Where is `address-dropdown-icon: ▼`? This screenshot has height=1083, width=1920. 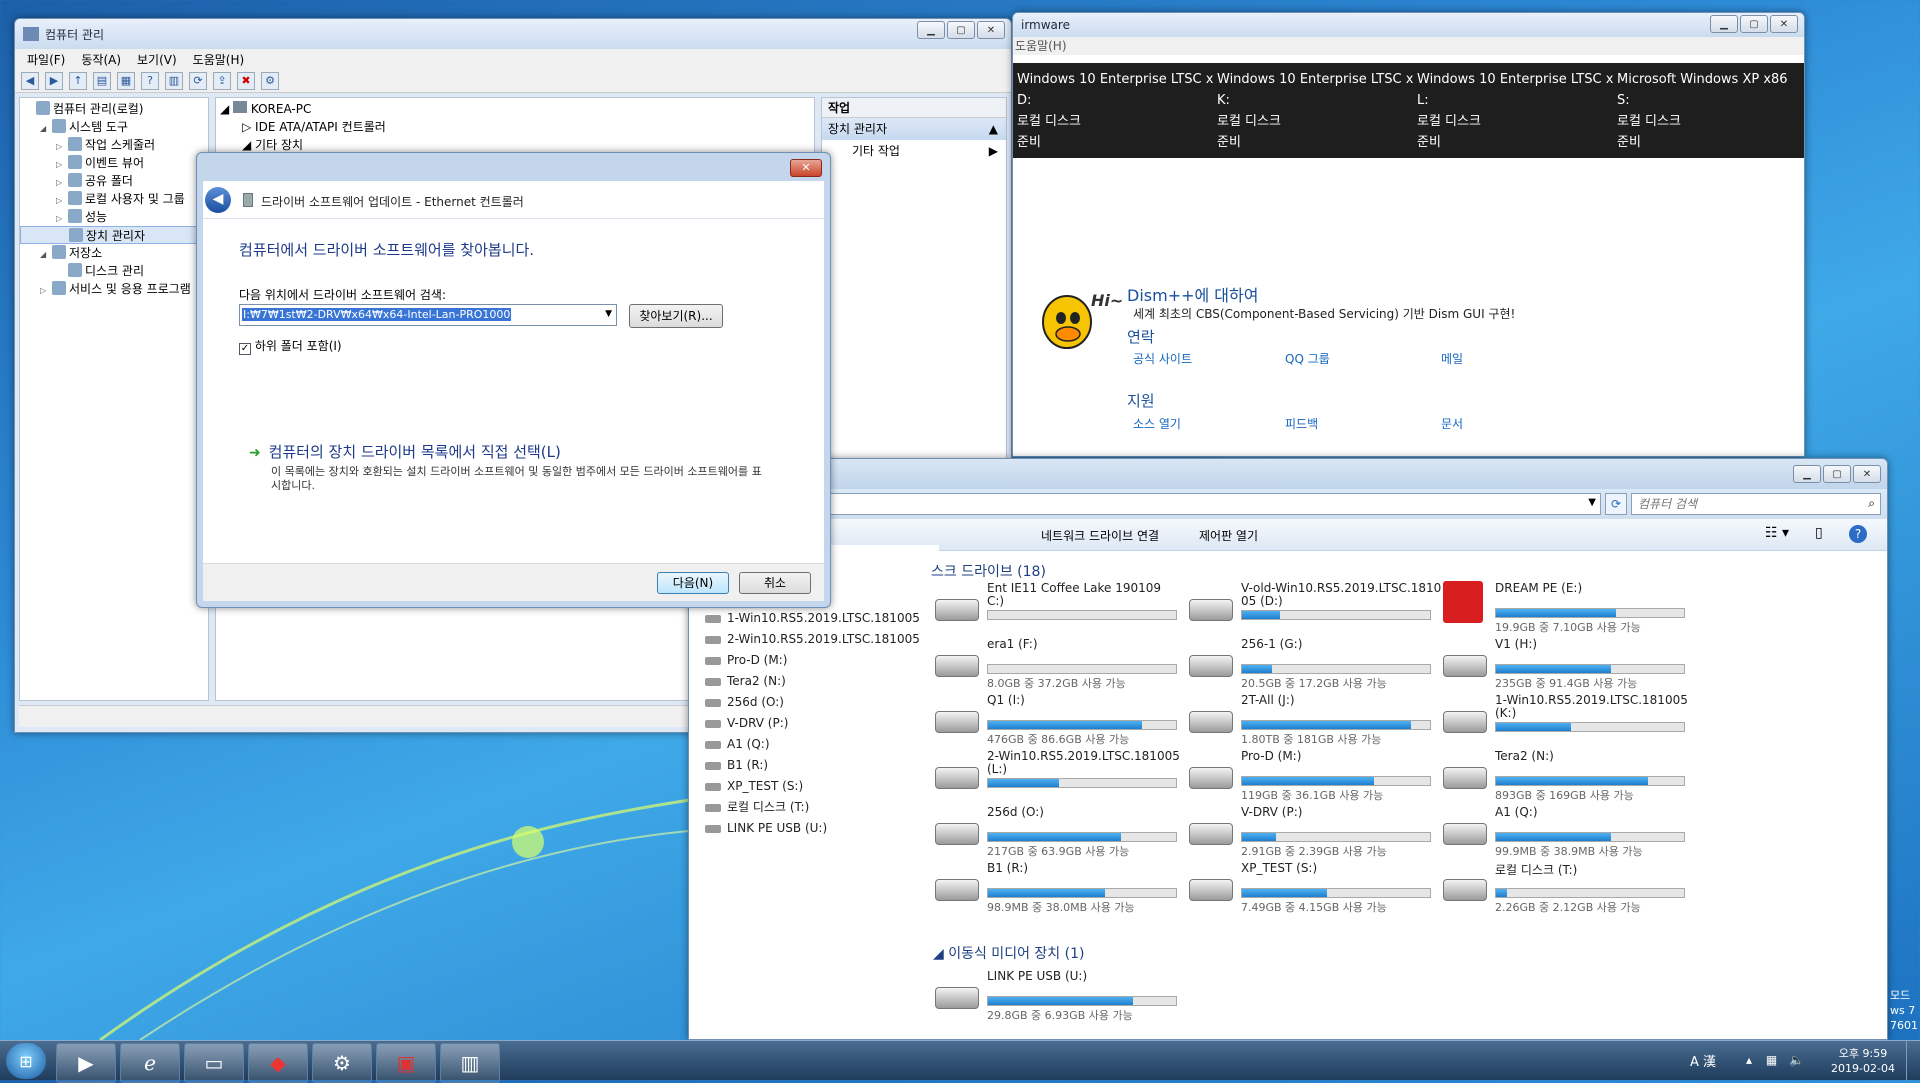
address-dropdown-icon: ▼ is located at coordinates (1592, 502).